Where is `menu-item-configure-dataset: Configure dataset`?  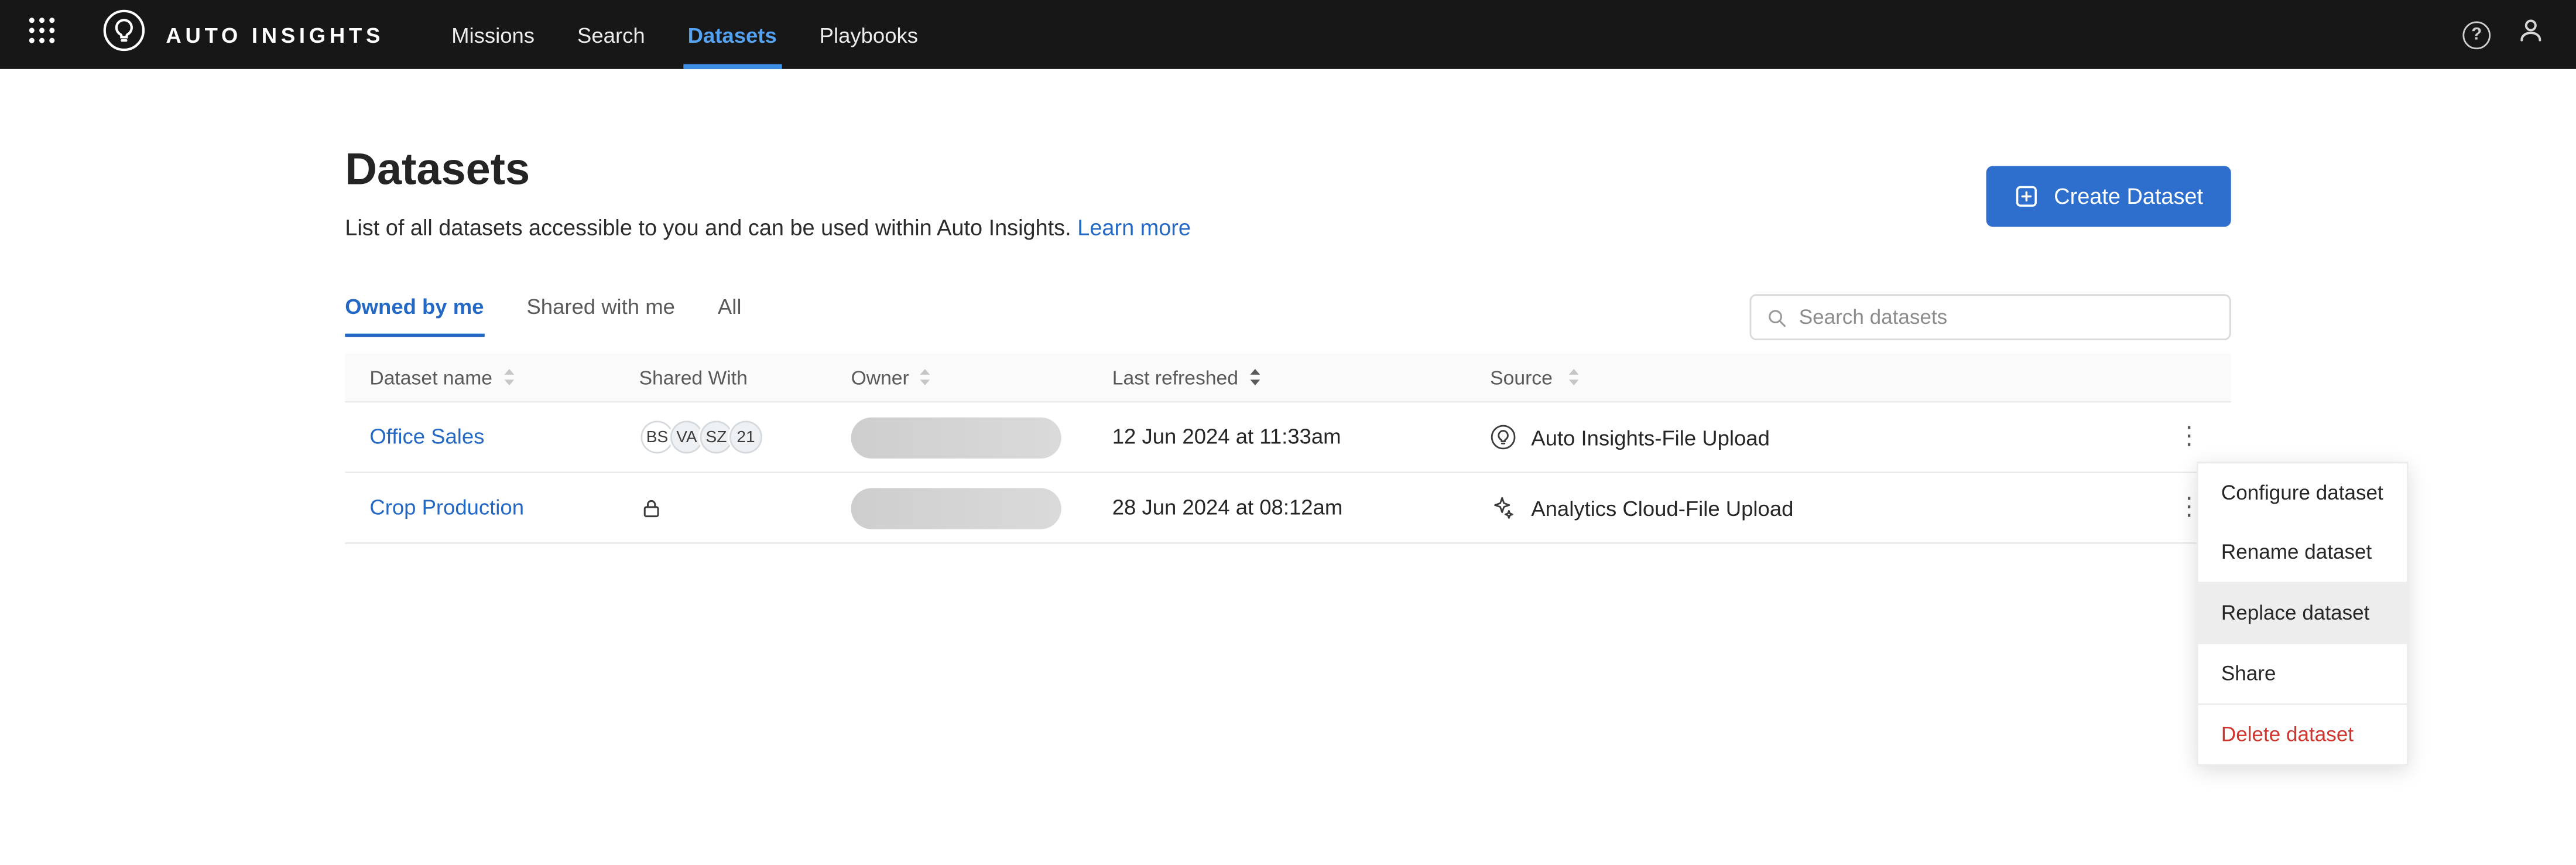
menu-item-configure-dataset: Configure dataset is located at coordinates (2302, 492).